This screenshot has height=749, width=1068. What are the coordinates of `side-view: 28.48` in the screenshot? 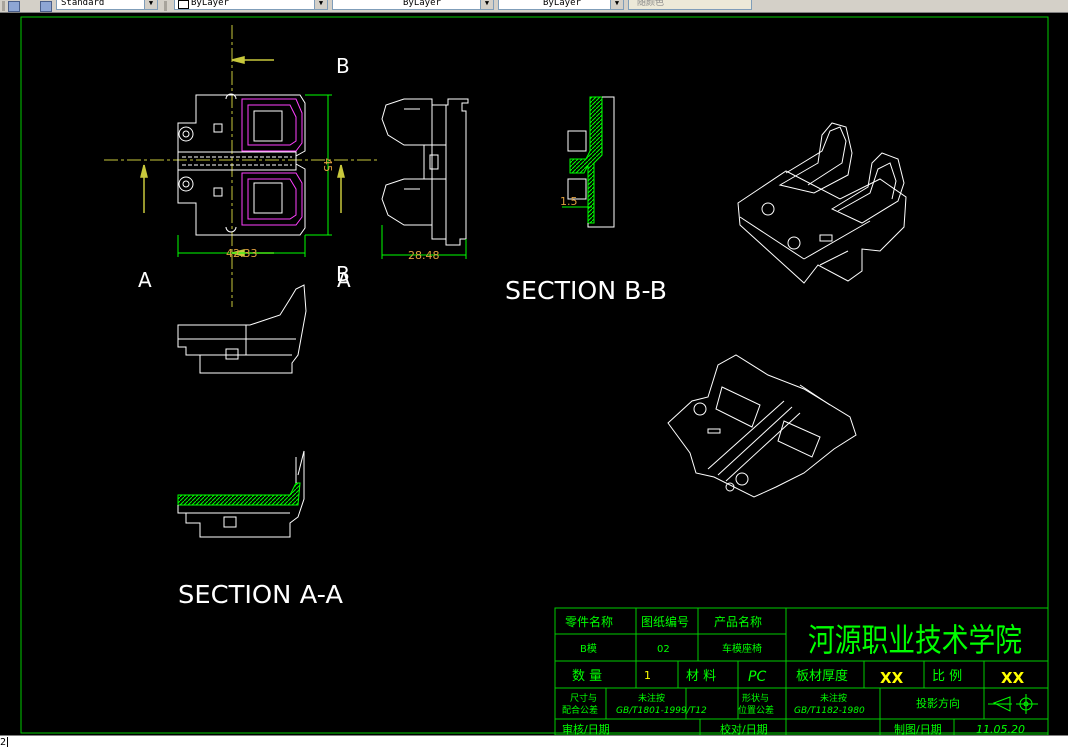 It's located at (425, 180).